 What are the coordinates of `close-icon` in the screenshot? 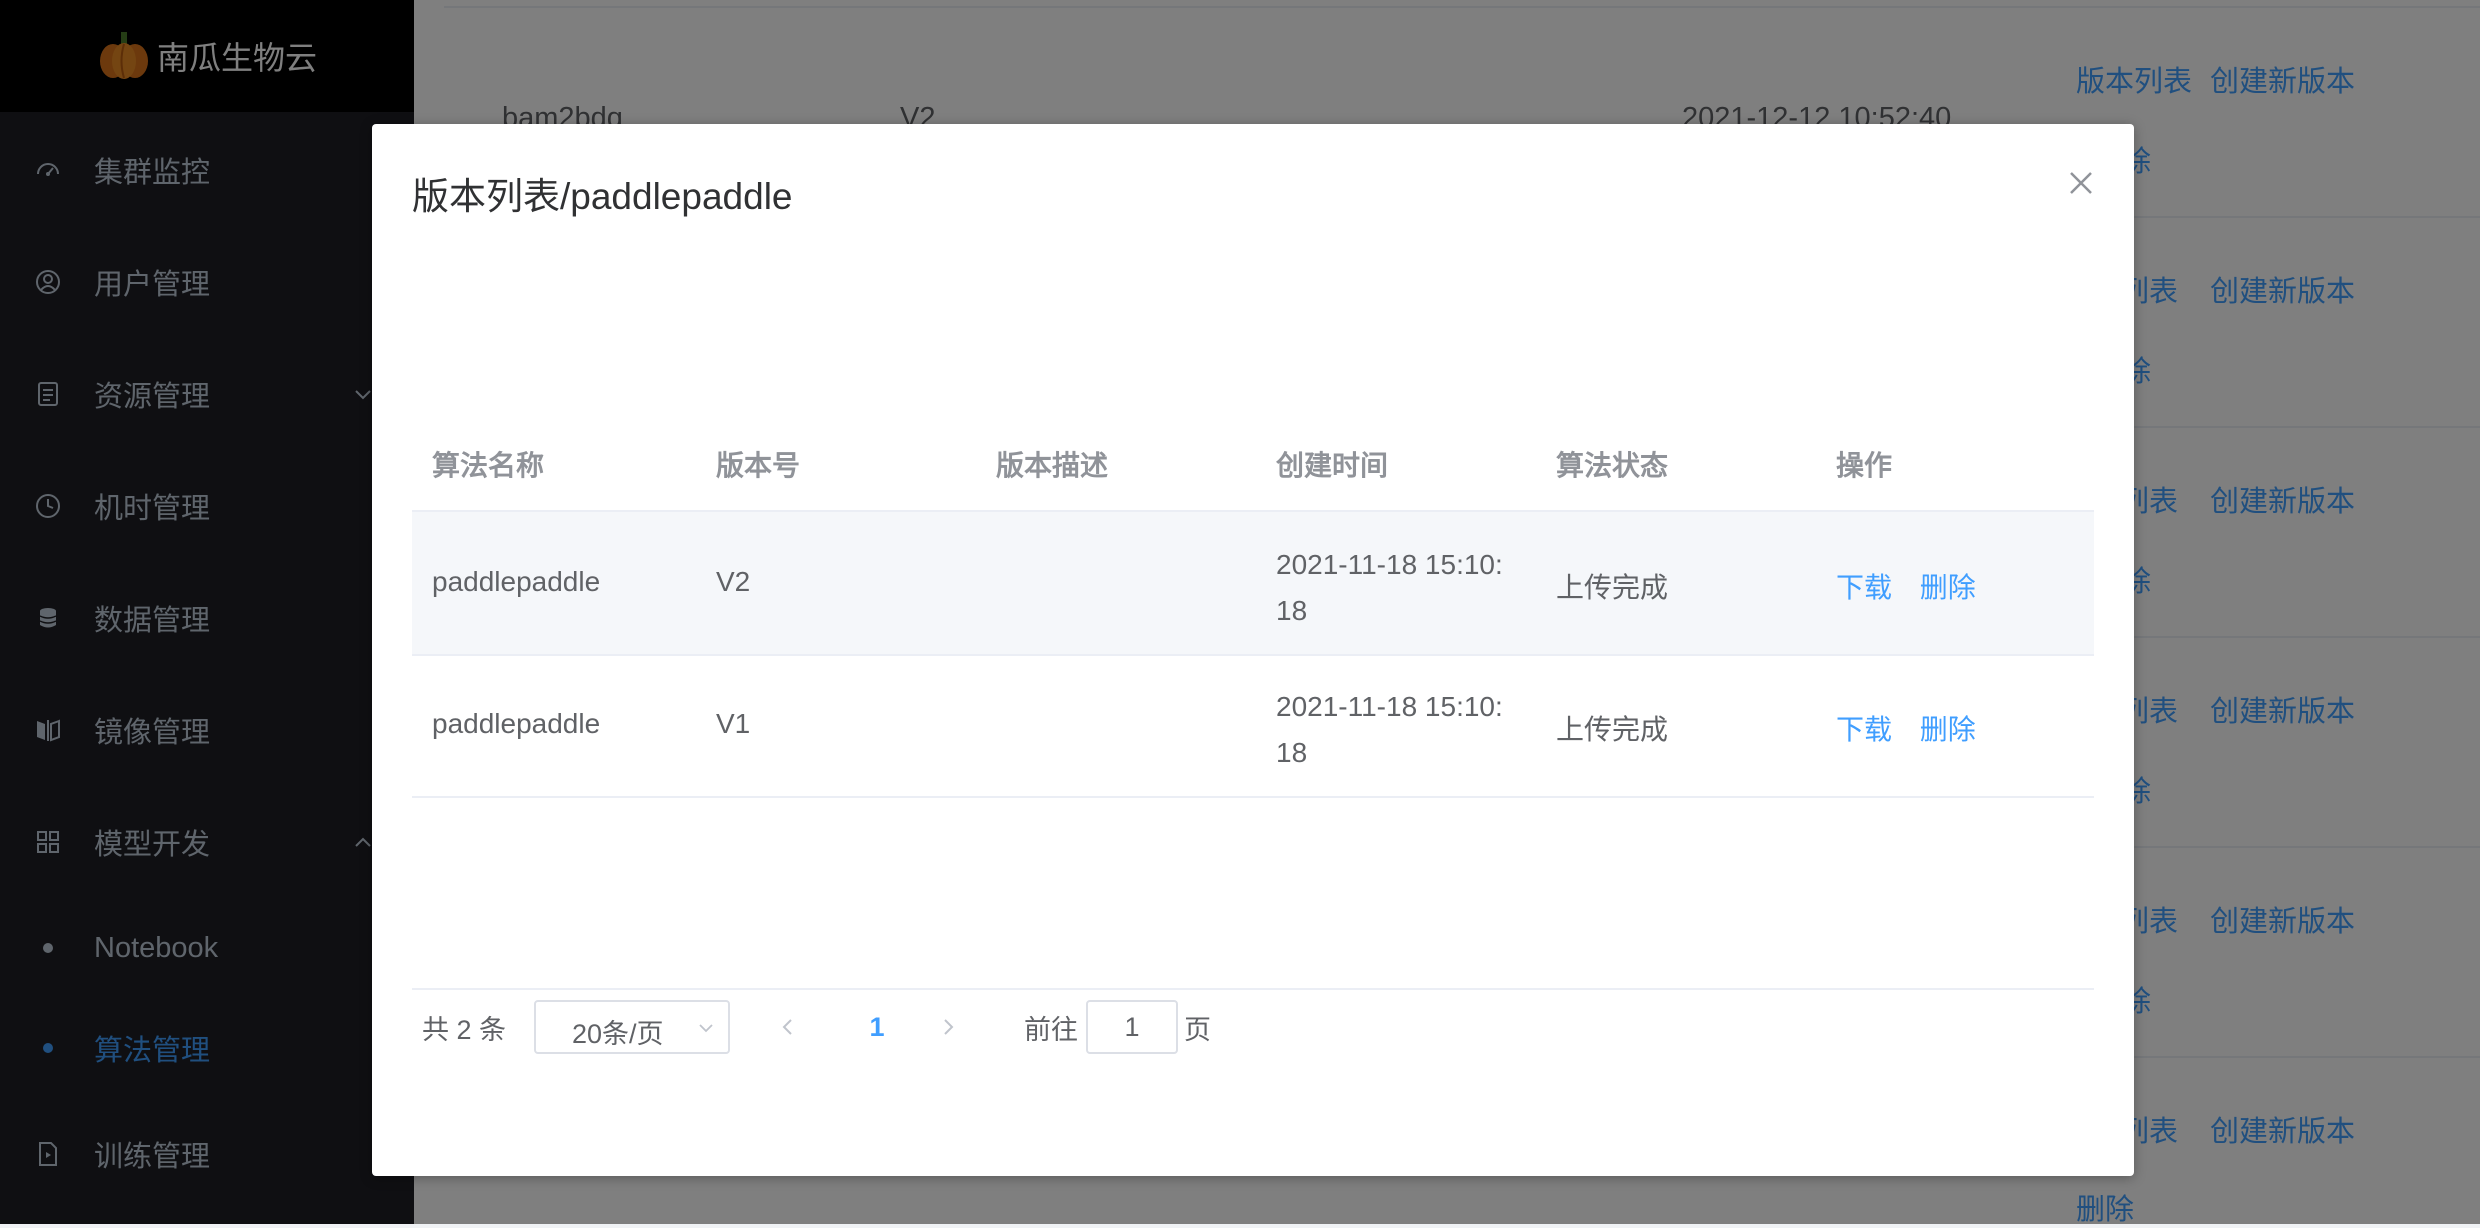 It's located at (2081, 183).